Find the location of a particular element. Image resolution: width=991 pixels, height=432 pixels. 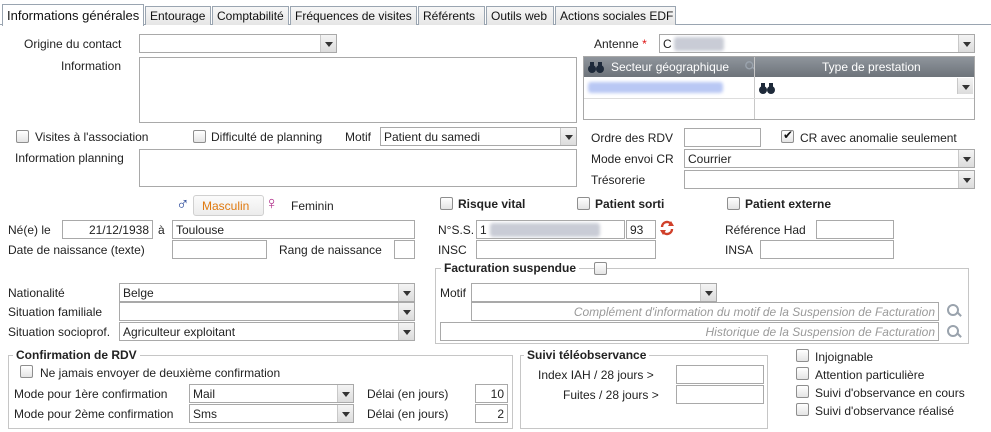

patient-sorti-checkbox is located at coordinates (583, 203).